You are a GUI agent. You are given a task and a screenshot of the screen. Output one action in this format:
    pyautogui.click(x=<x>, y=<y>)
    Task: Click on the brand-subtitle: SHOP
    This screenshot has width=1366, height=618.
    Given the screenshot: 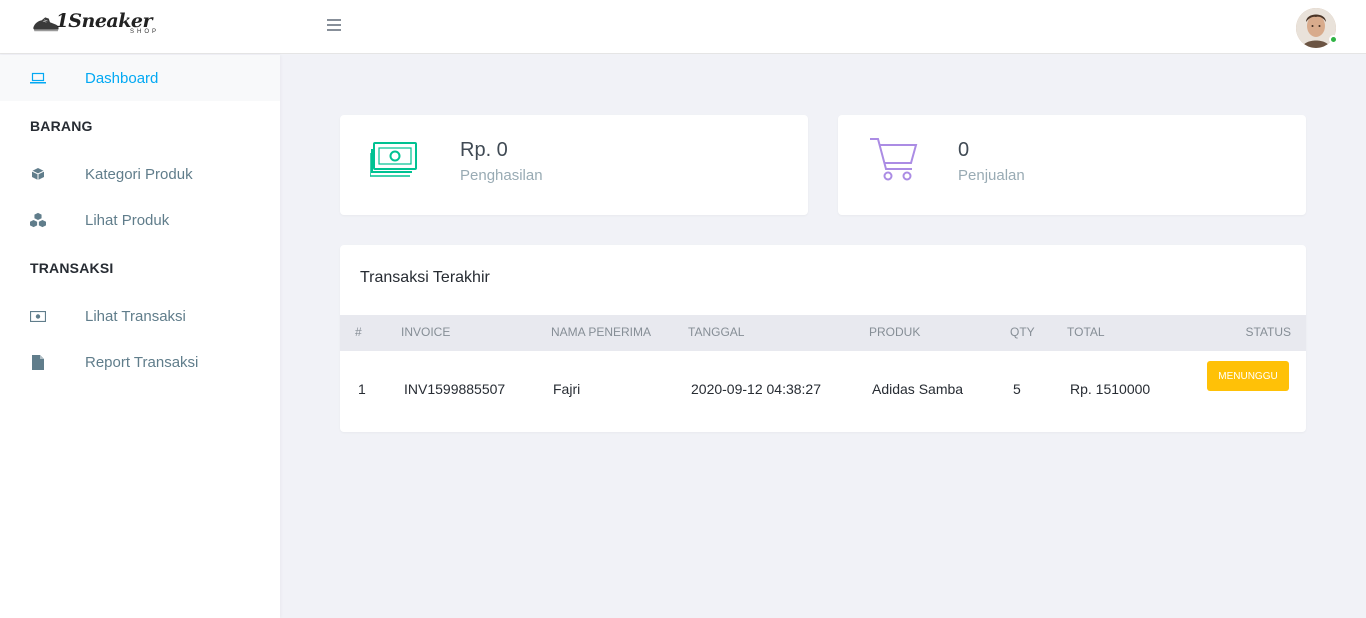 What is the action you would take?
    pyautogui.click(x=145, y=32)
    